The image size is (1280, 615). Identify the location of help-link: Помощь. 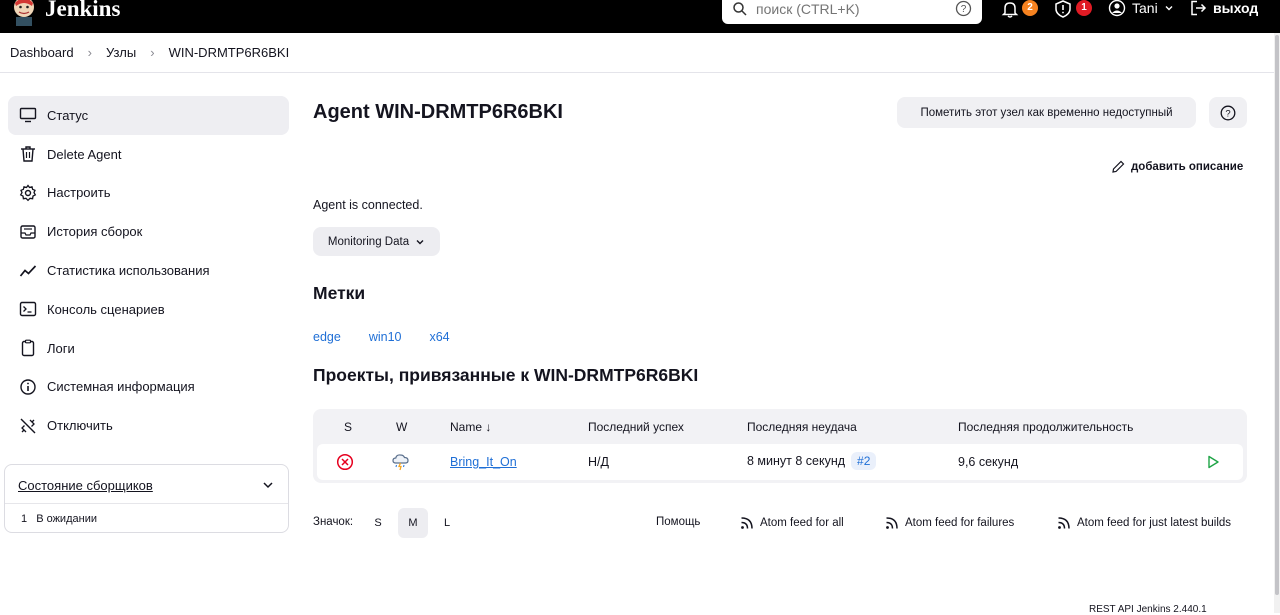
(678, 522).